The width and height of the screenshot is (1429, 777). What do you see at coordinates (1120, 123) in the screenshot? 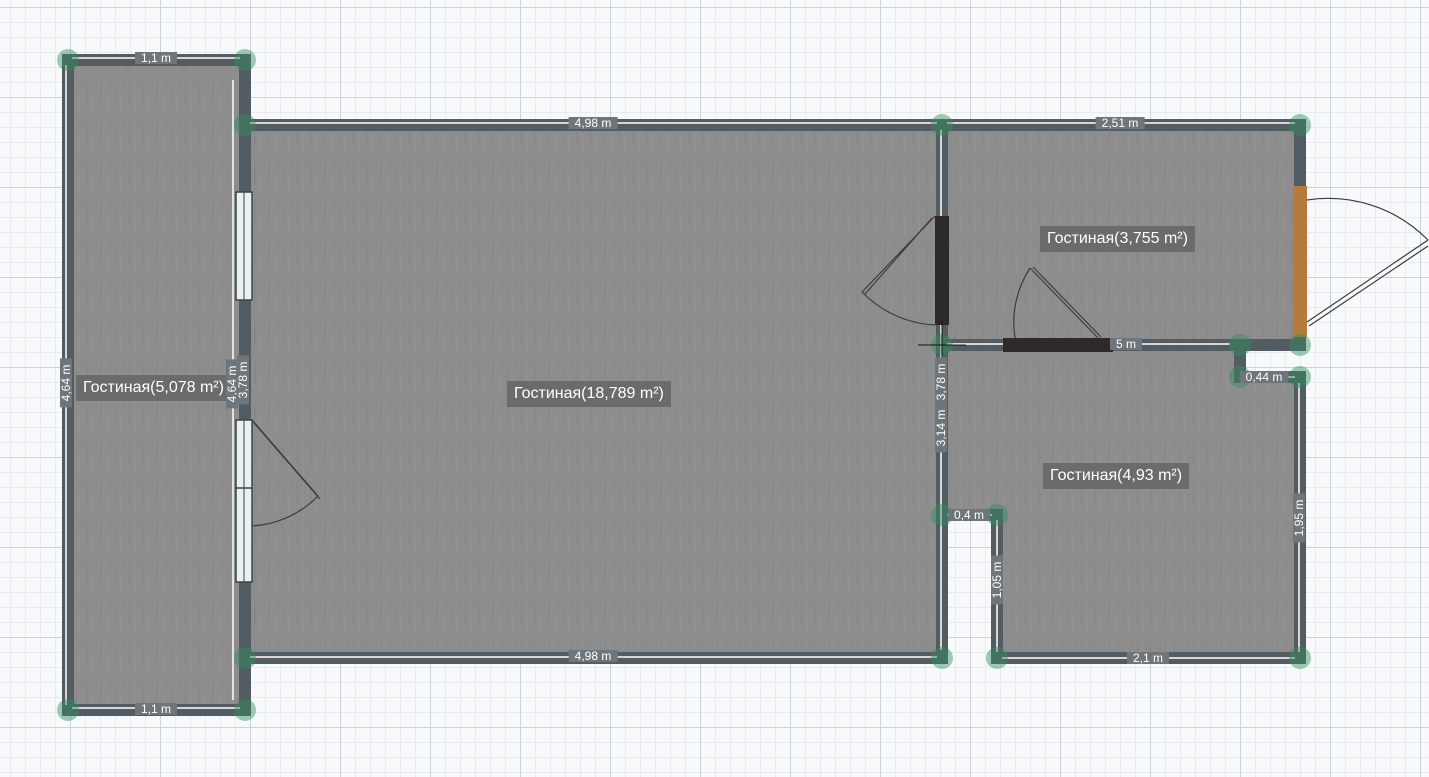
I see `dimension-label: 2,51 m` at bounding box center [1120, 123].